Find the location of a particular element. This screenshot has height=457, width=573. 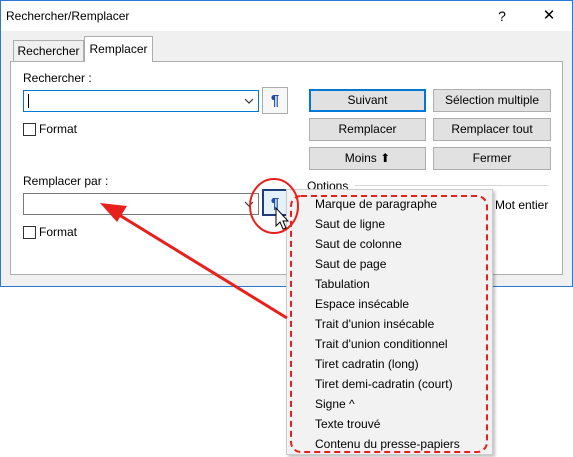

search-label: Rechercher : is located at coordinates (57, 78).